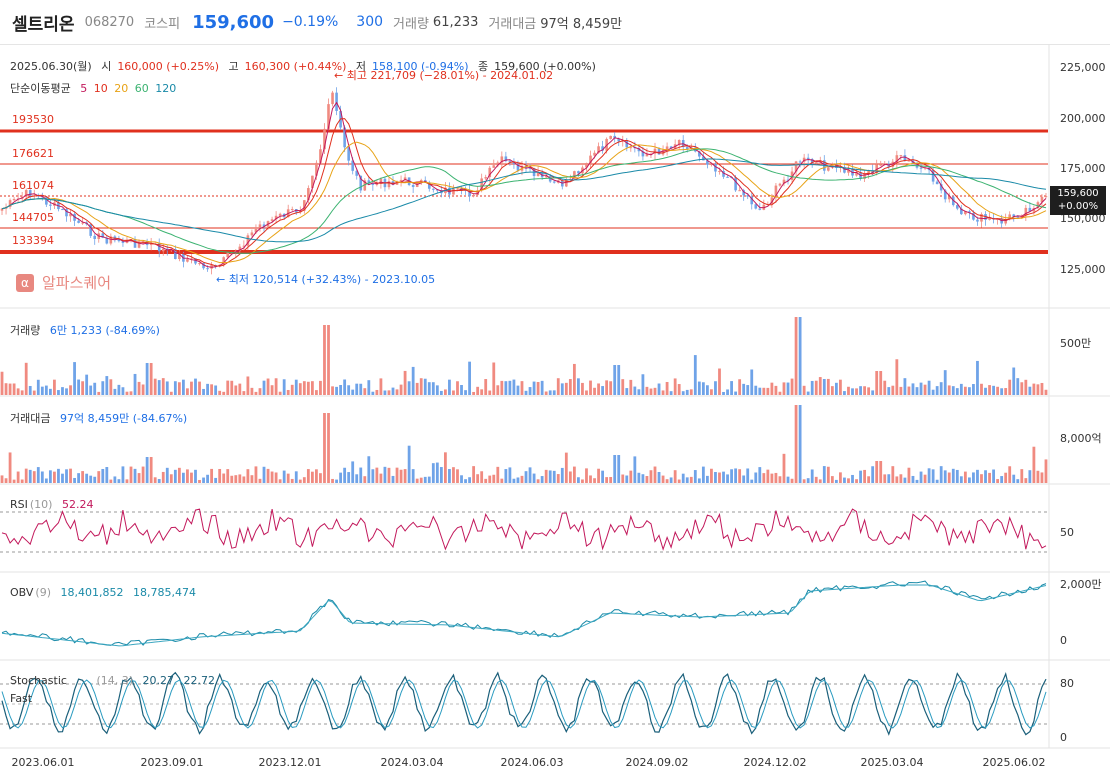  Describe the element at coordinates (115, 680) in the screenshot. I see `stochastic-legend: Stochastic (14, 3) 20.27 22.72` at that location.